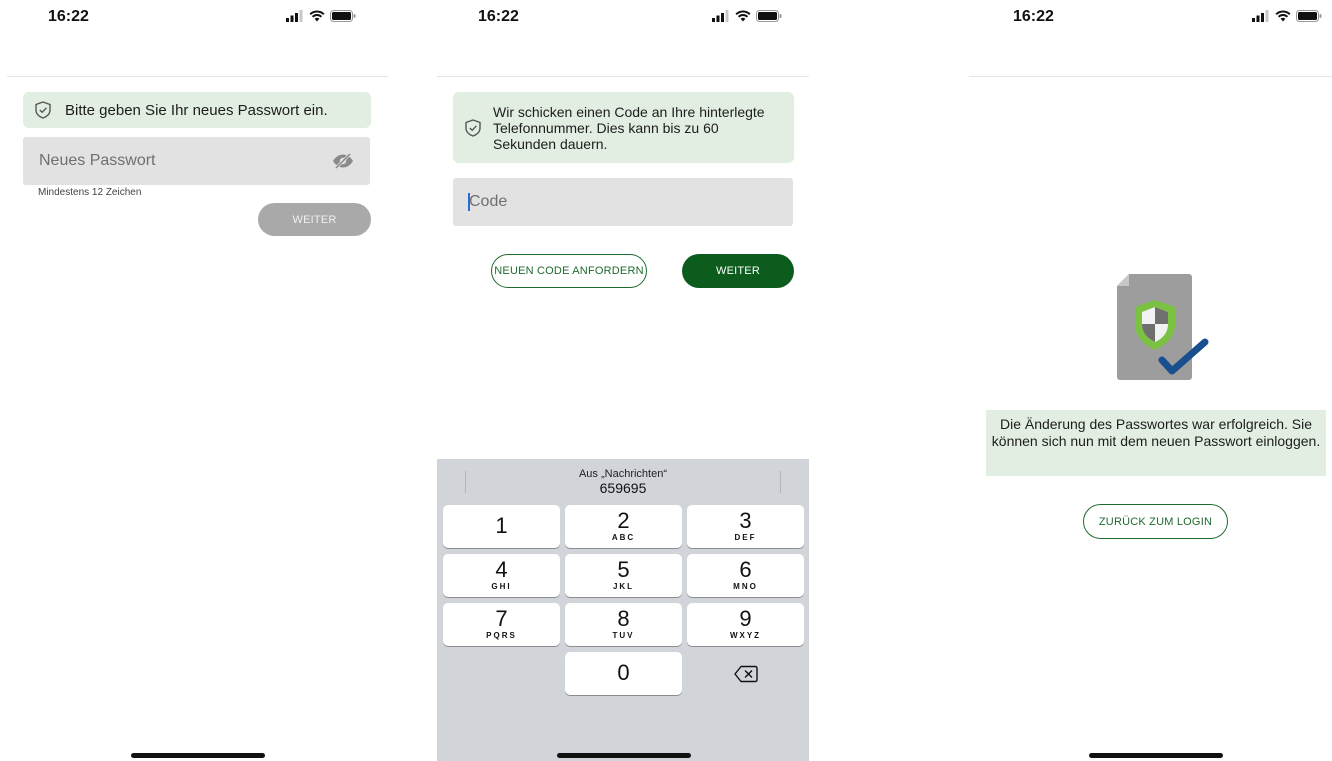  I want to click on key-6: 6 MNO, so click(745, 575).